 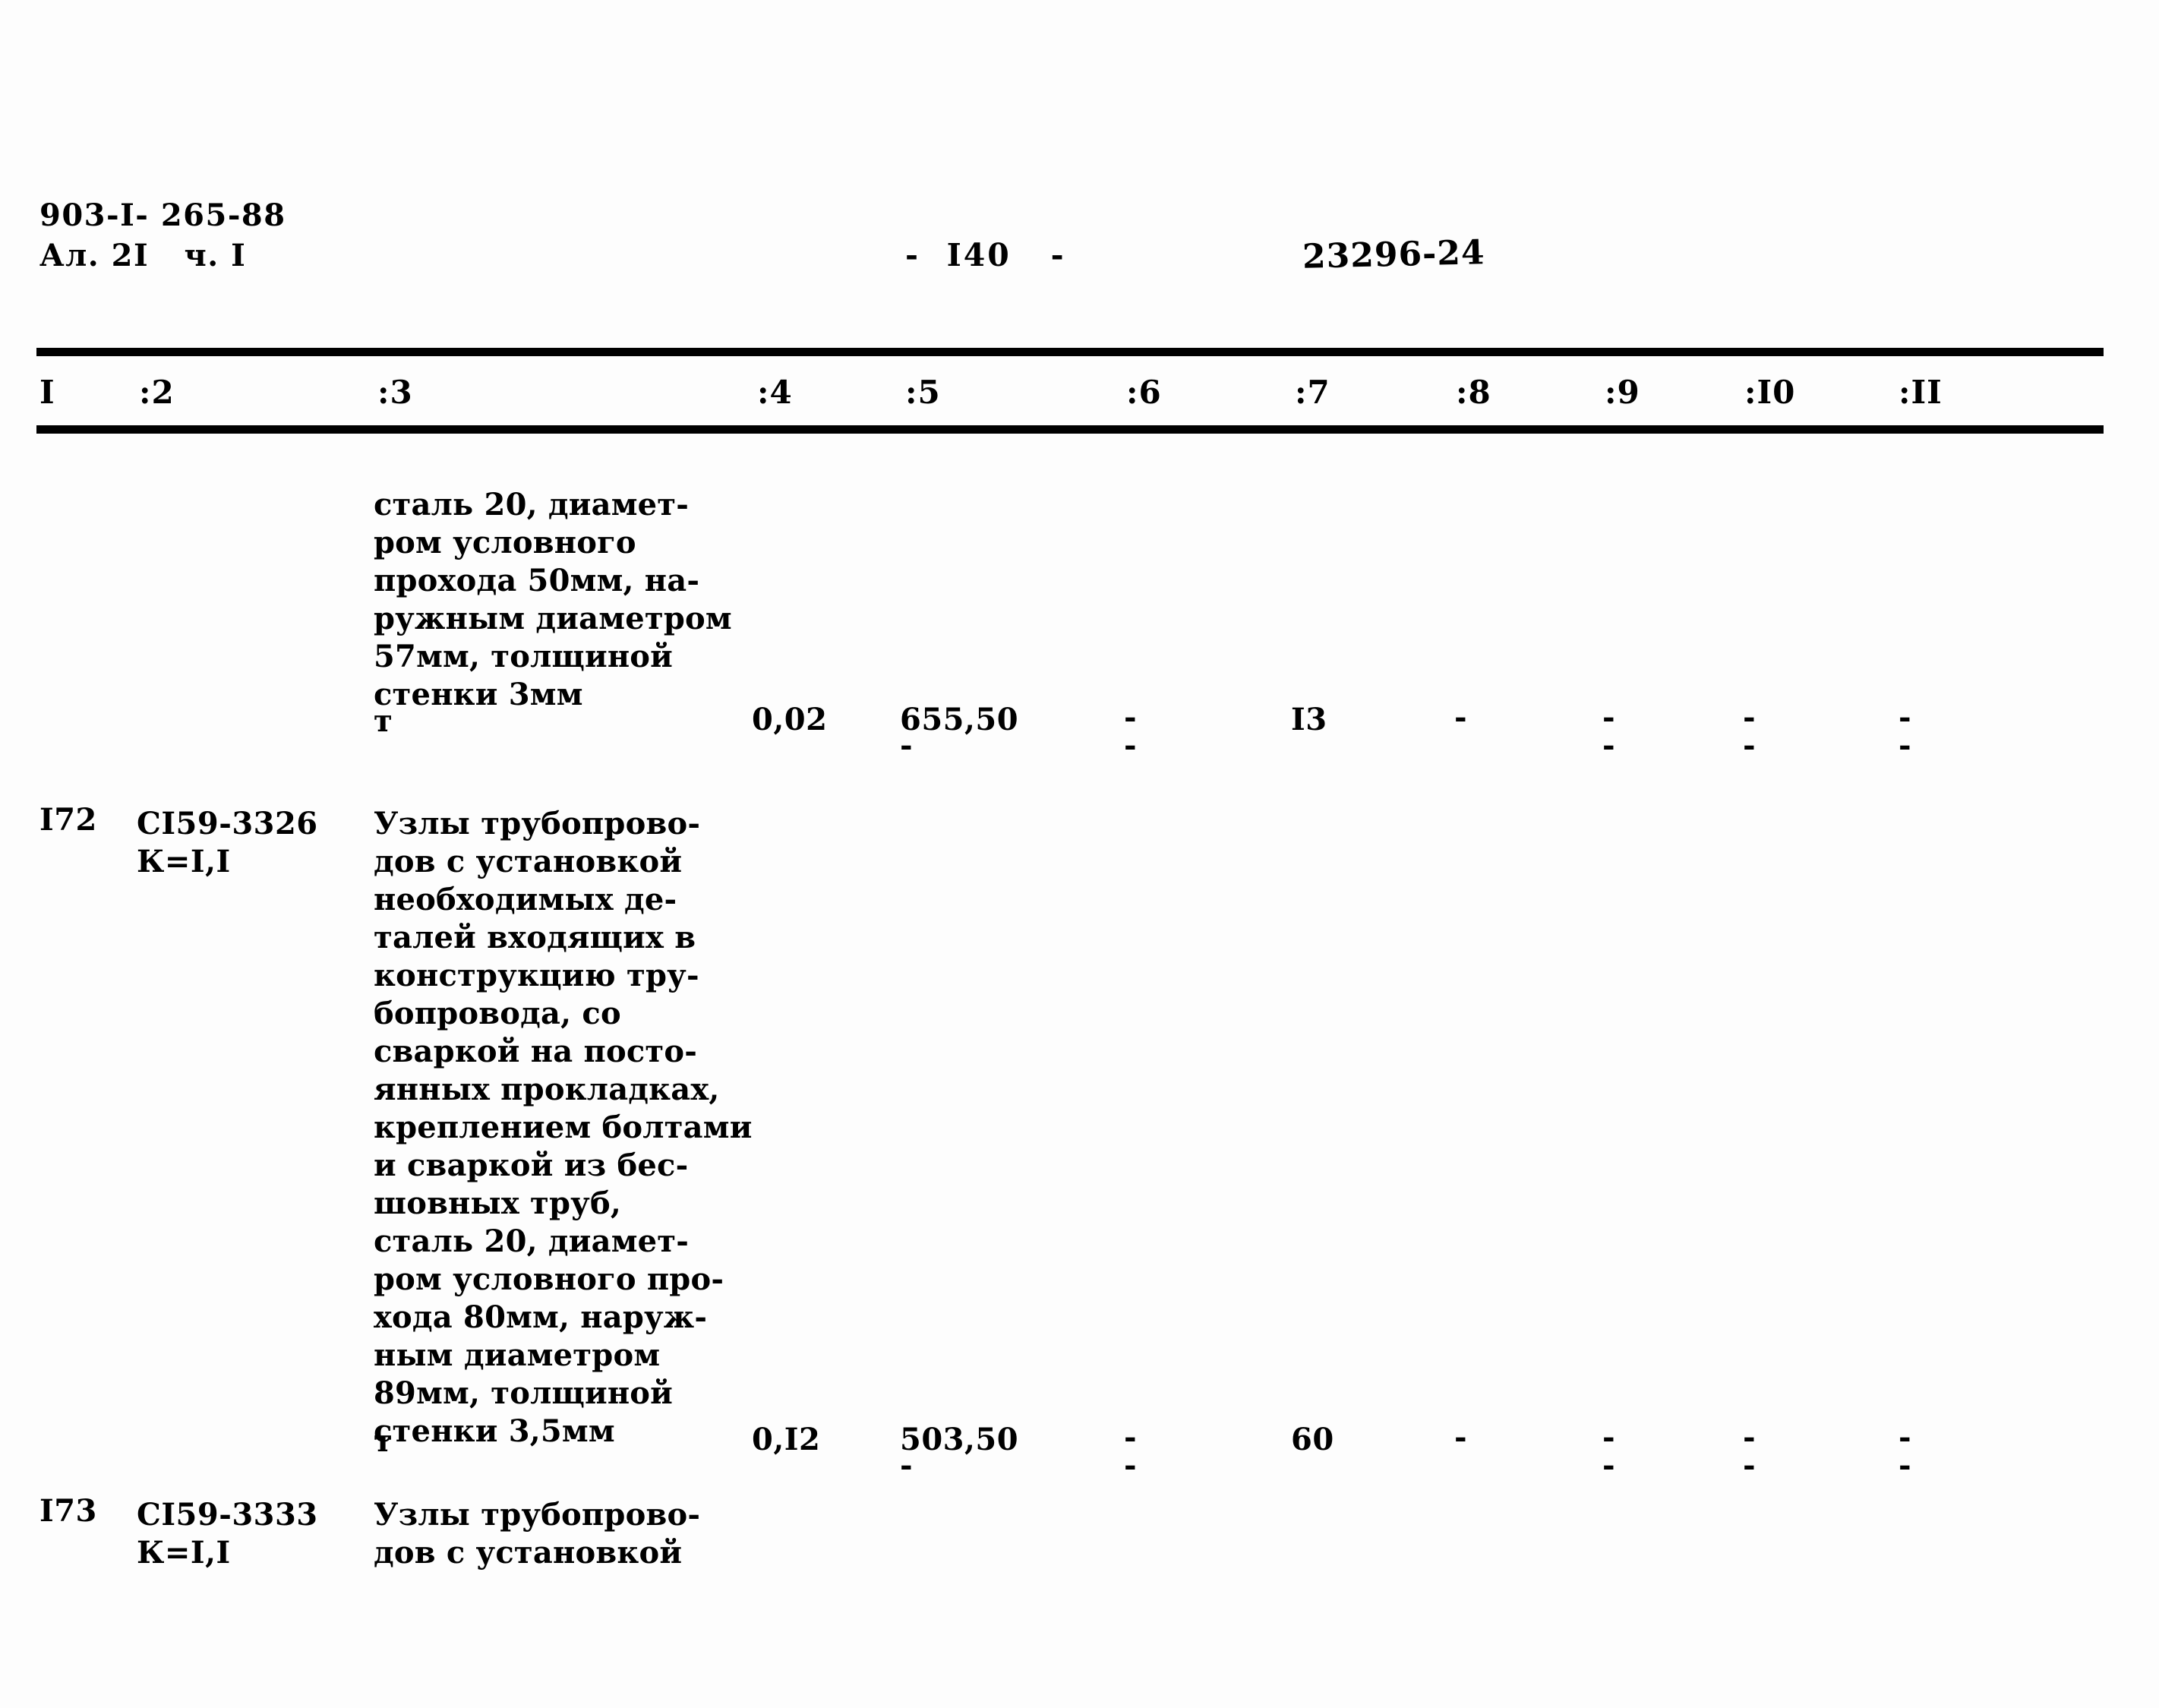 I want to click on row-number: I73, so click(x=68, y=1511).